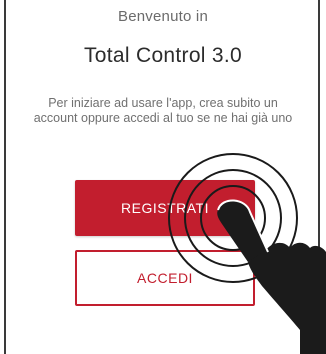  I want to click on page-title: Total Control 3.0, so click(163, 55).